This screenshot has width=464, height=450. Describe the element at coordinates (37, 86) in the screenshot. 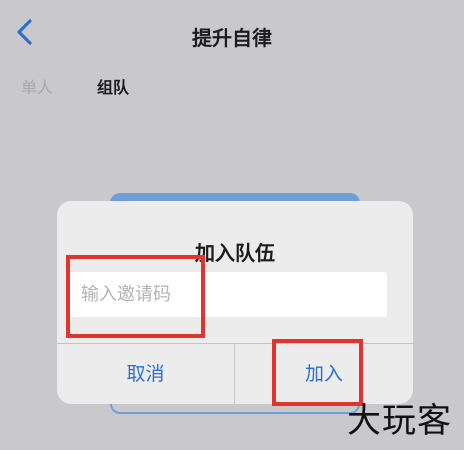

I see `tab-single: 单人` at that location.